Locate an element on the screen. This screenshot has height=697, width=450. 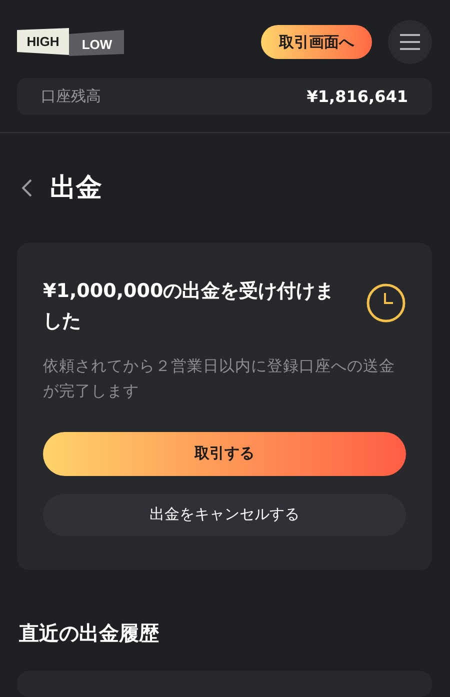
cancel-button: 出金をキャンセルする is located at coordinates (224, 515).